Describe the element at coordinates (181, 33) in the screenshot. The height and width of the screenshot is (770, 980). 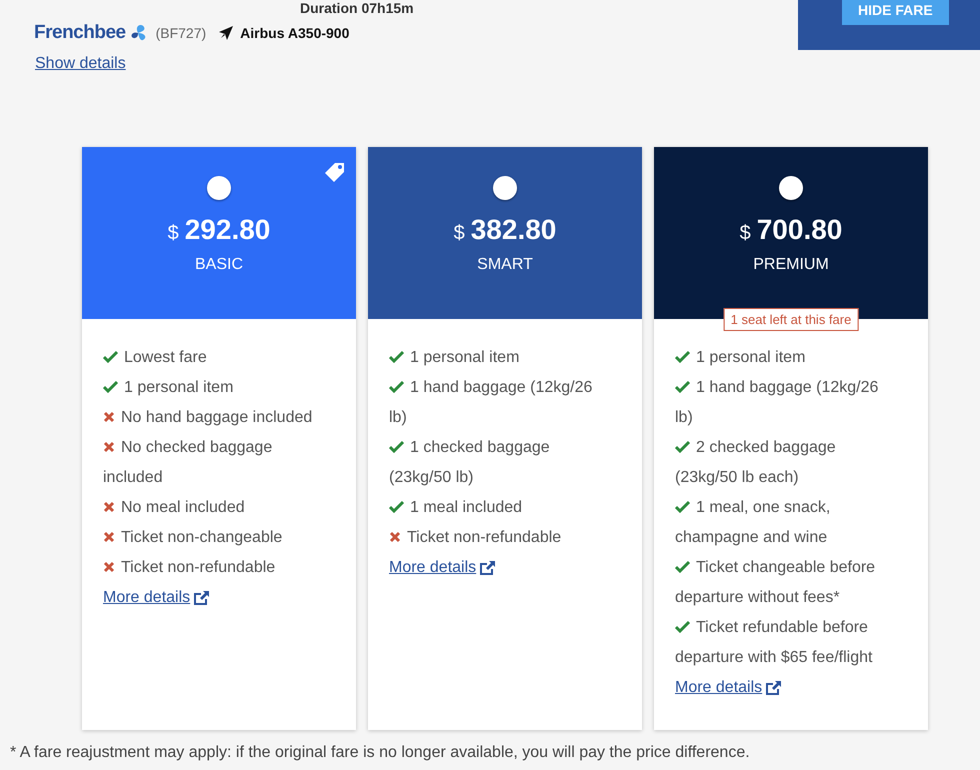
I see `flight-number: (BF727)` at that location.